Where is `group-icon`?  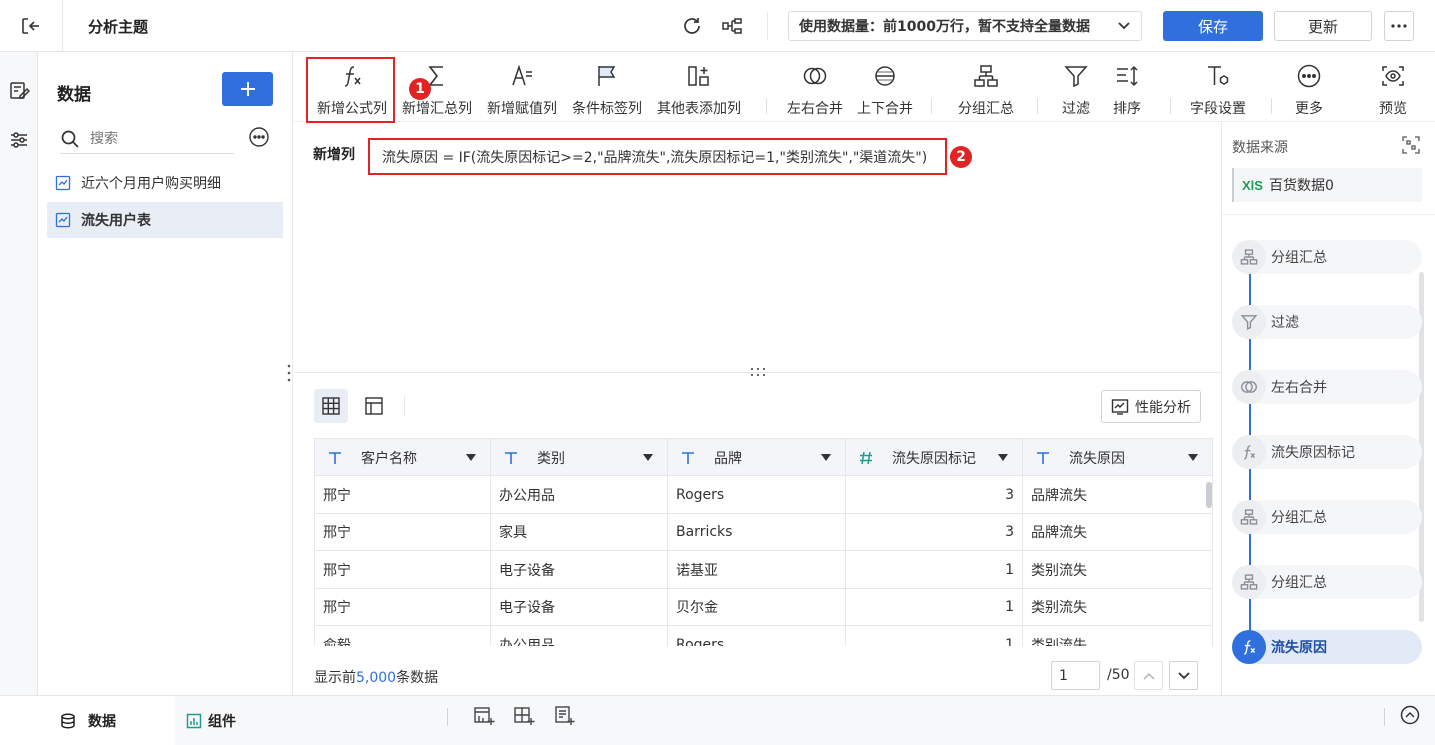 group-icon is located at coordinates (986, 76).